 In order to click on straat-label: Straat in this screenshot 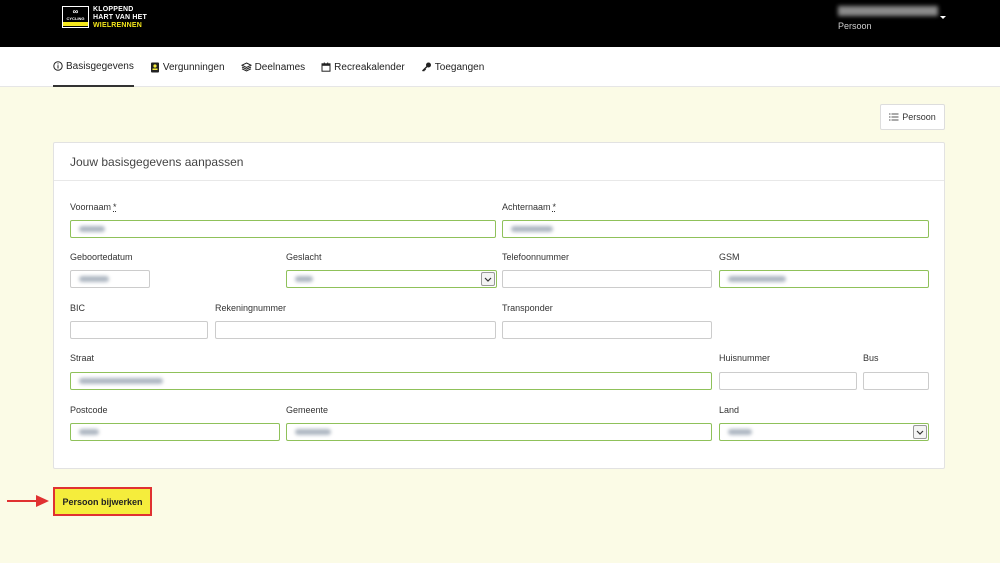, I will do `click(82, 358)`.